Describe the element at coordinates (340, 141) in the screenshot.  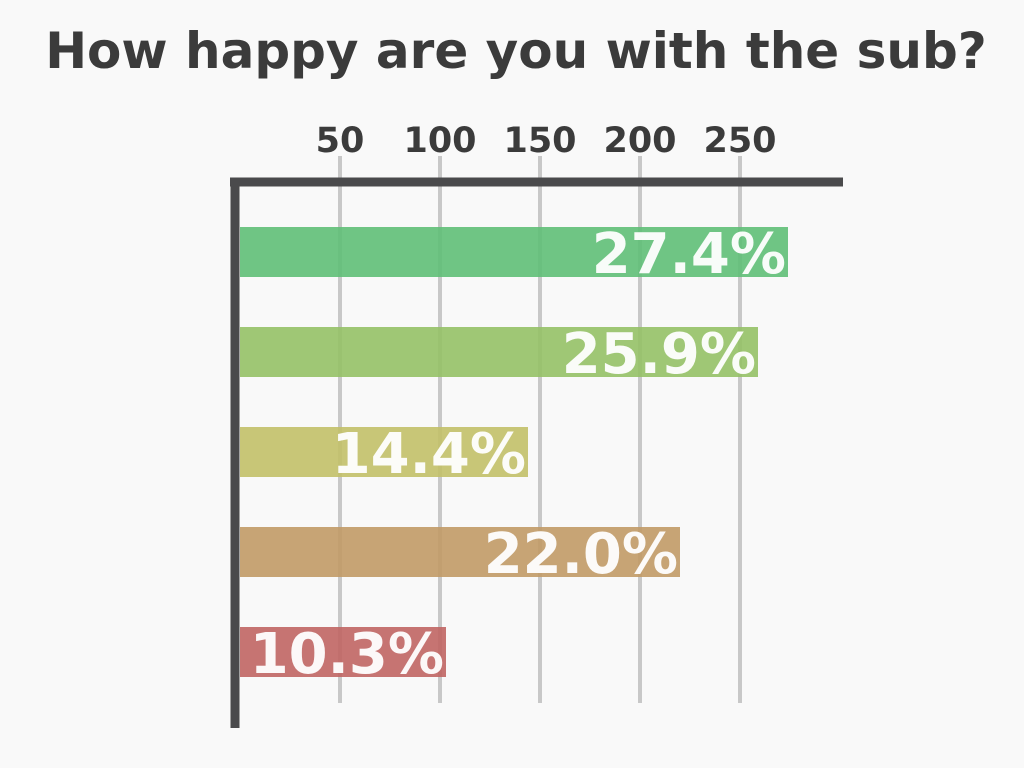
I see `x-tick-label: 50` at that location.